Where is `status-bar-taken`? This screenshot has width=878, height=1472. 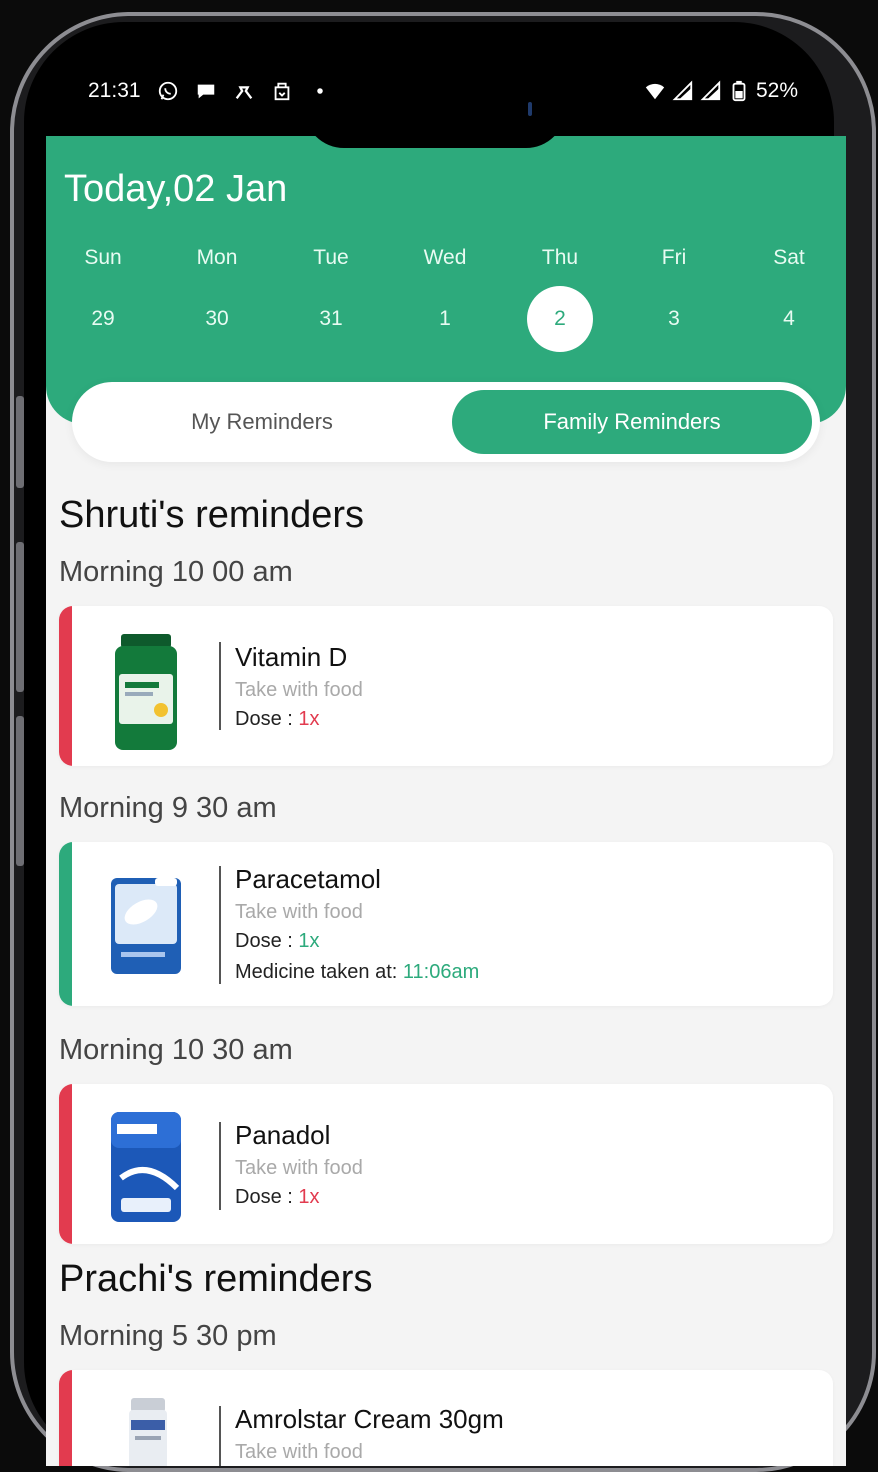 status-bar-taken is located at coordinates (65, 924).